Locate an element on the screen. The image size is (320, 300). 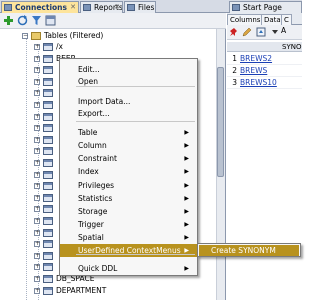
tree-node-table: + DEPARTMENT is located at coordinates (70, 290).